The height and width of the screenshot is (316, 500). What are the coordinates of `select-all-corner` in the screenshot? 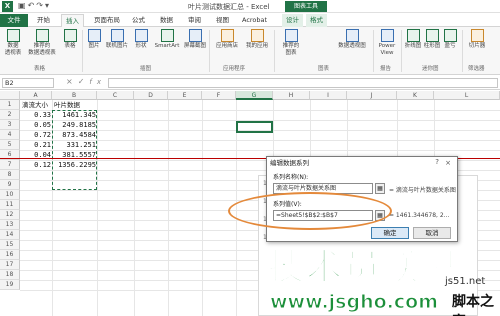 It's located at (10, 95).